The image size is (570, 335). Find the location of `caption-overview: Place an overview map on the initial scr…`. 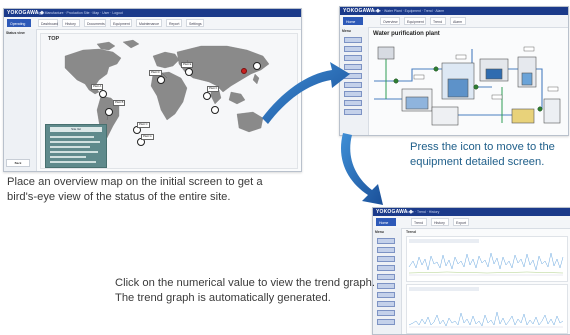

caption-overview: Place an overview map on the initial scr… is located at coordinates (135, 189).